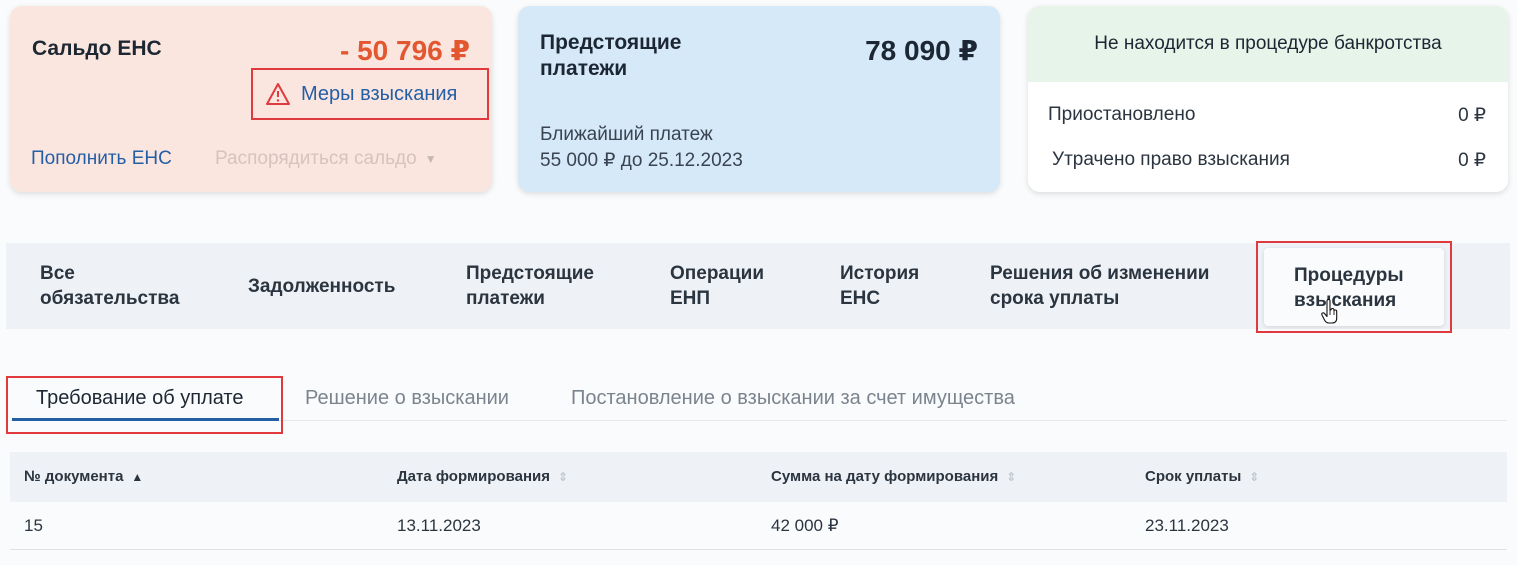 Image resolution: width=1517 pixels, height=565 pixels. What do you see at coordinates (1345, 300) in the screenshot?
I see `tab-procedures-line2: взыскания` at bounding box center [1345, 300].